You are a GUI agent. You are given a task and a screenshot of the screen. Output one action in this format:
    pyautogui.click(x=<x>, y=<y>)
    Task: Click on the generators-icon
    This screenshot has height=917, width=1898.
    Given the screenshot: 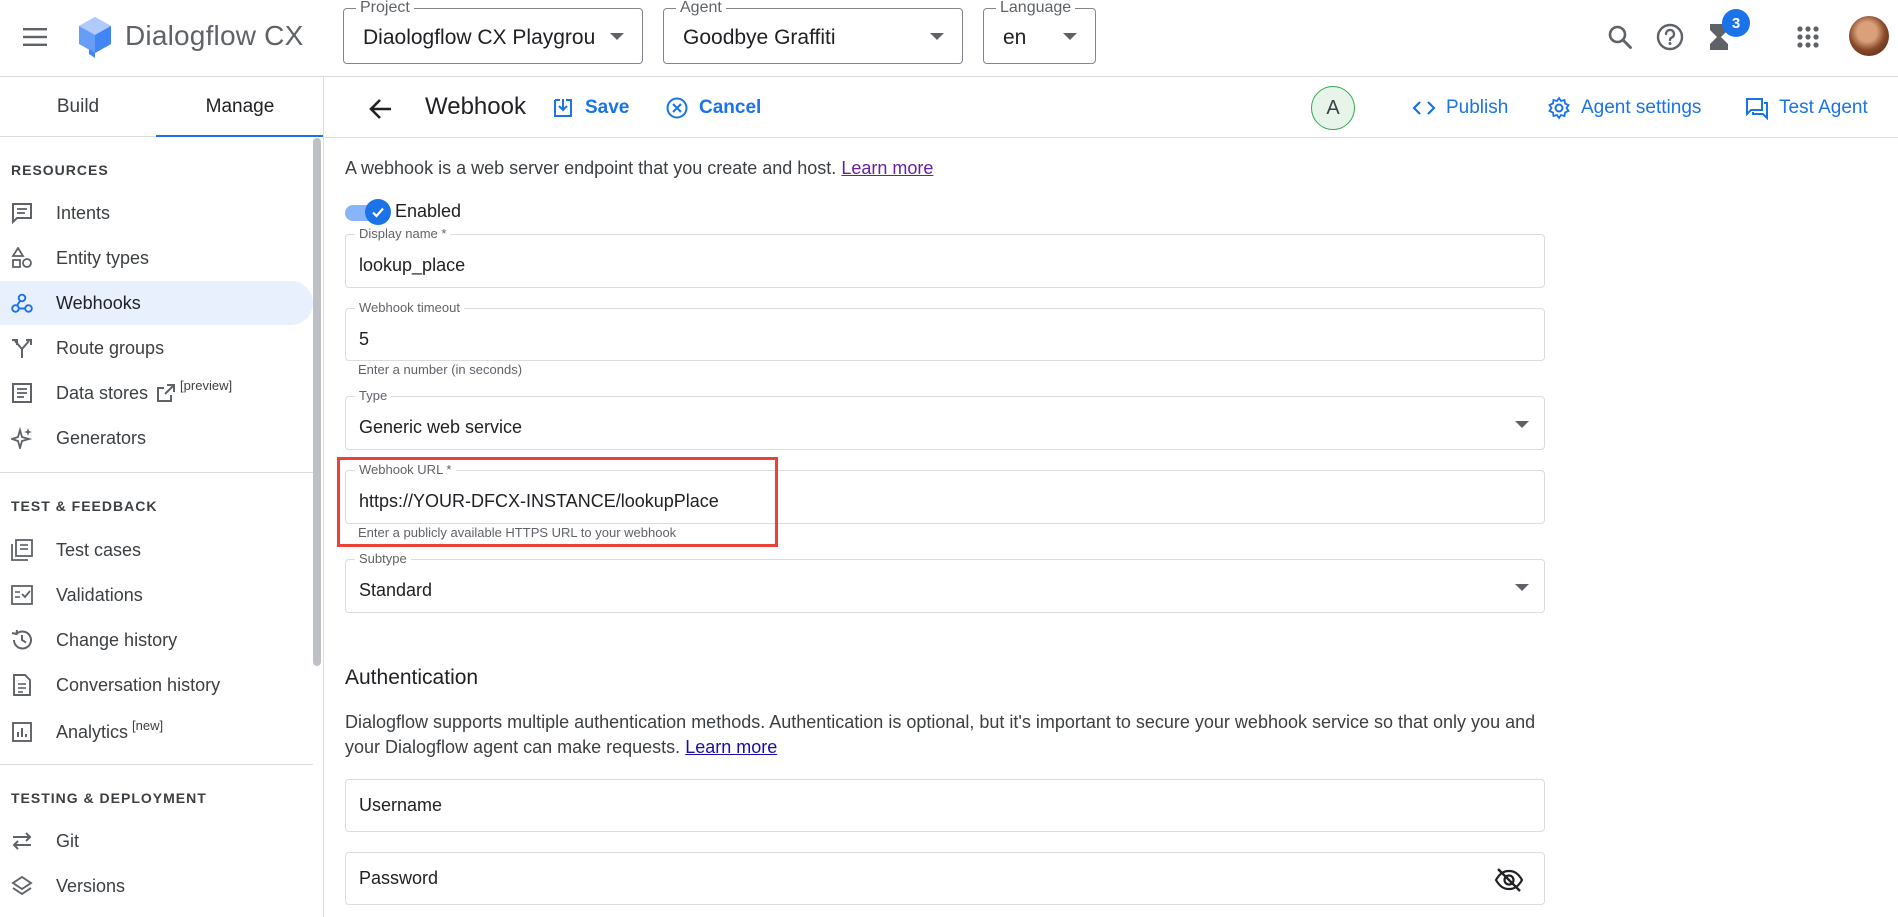 What is the action you would take?
    pyautogui.click(x=23, y=438)
    